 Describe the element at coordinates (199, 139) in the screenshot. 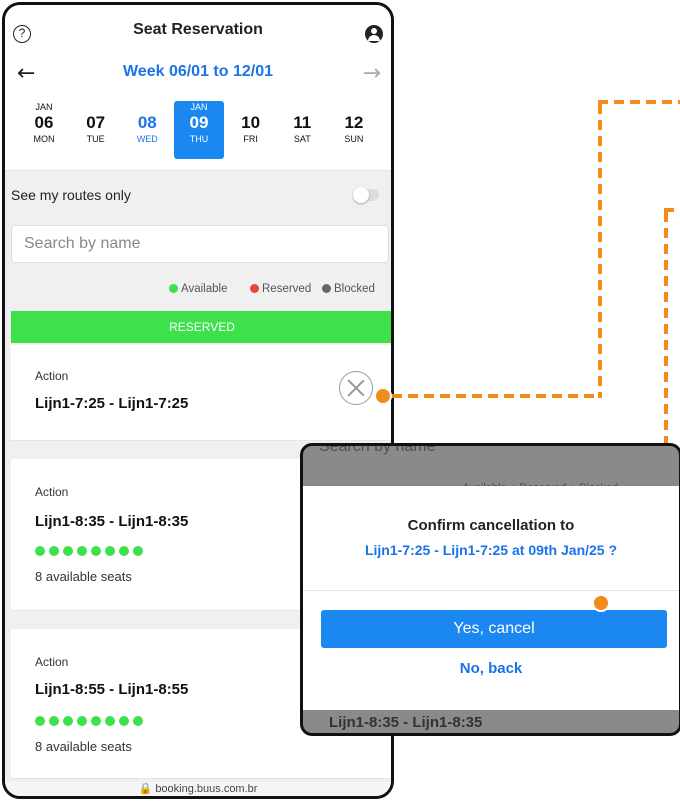

I see `day-weekday: THU` at that location.